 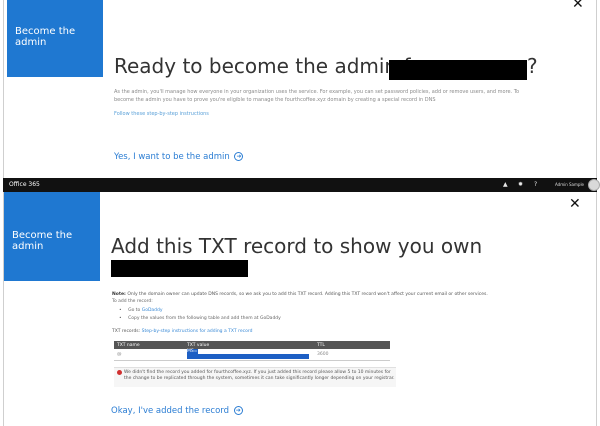 I want to click on step-by-step-link: Follow these step-by-step instructions, so click(x=161, y=114).